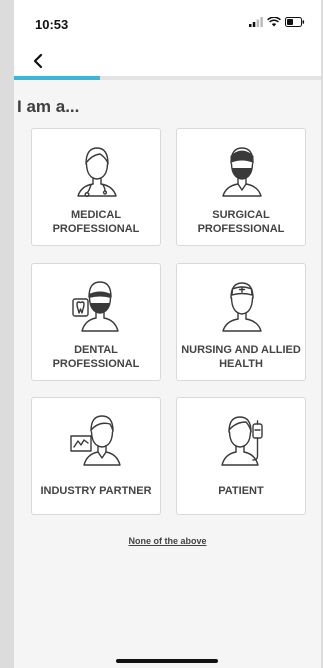 This screenshot has height=668, width=323. What do you see at coordinates (167, 61) in the screenshot?
I see `navigation-bar` at bounding box center [167, 61].